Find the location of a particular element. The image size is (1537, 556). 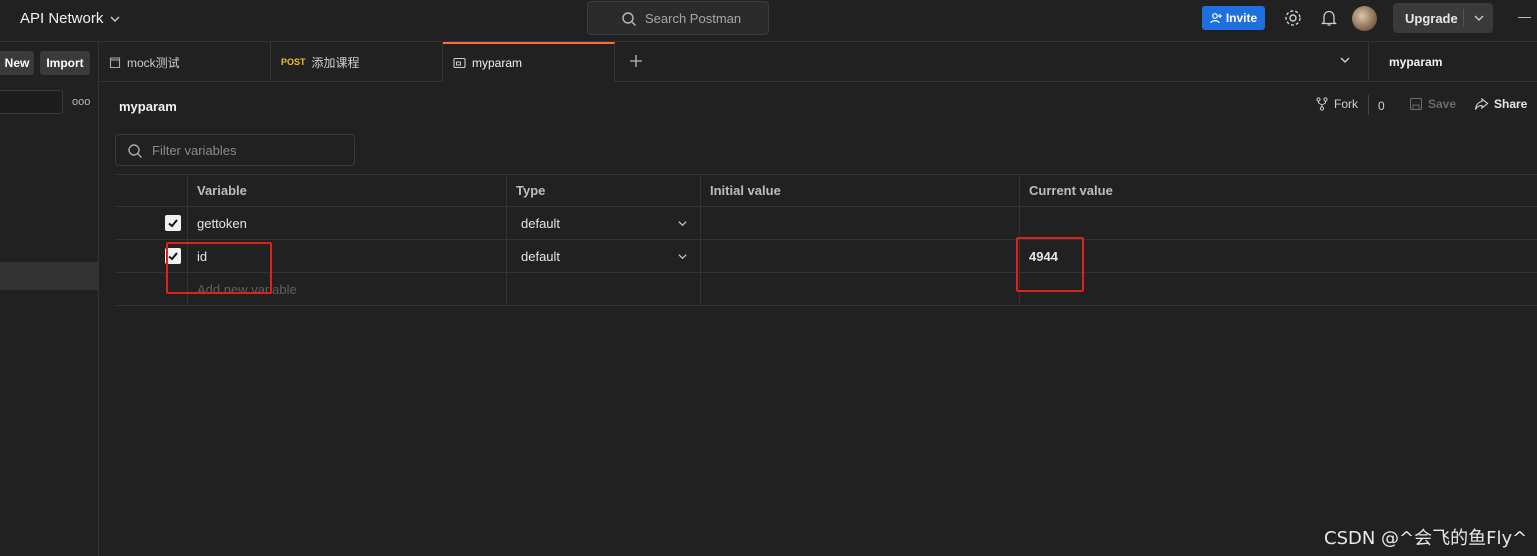

save-icon is located at coordinates (1416, 104).